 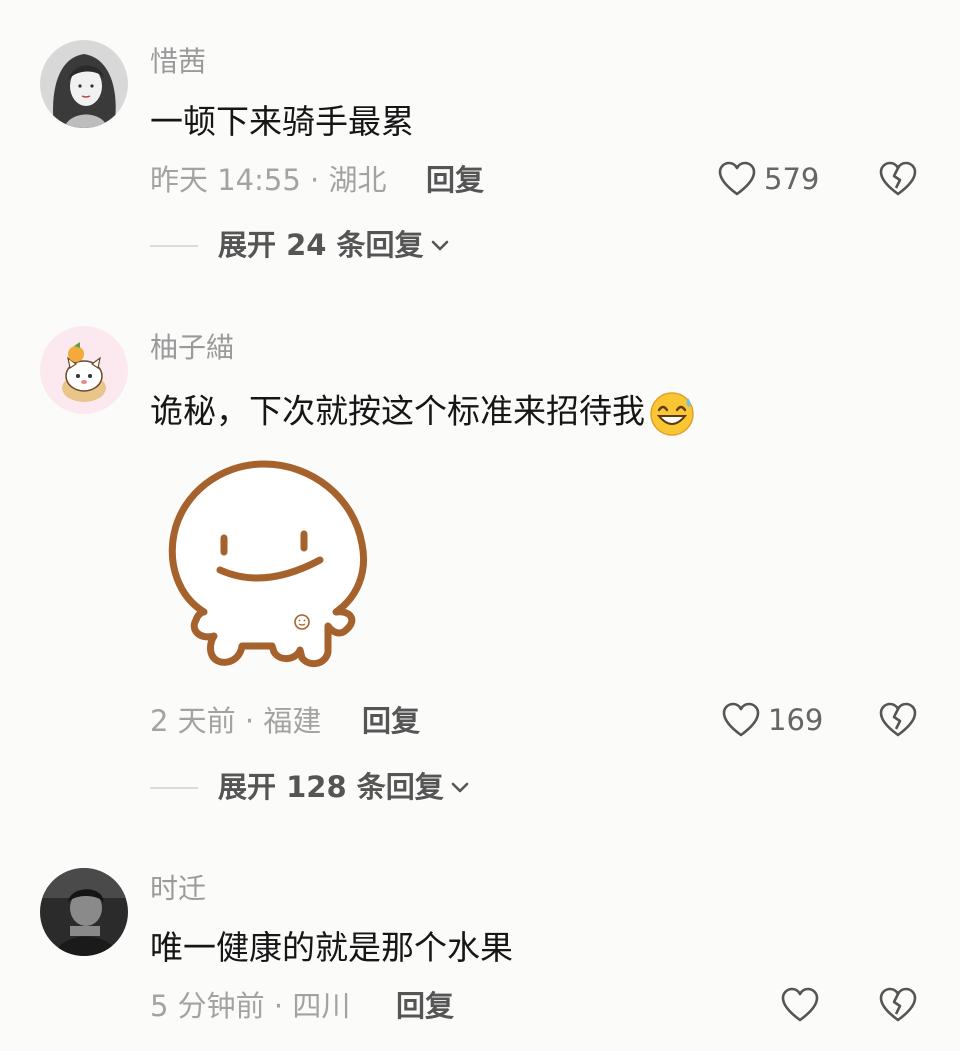 I want to click on expand-replies-label: 展开 128 条回复, so click(x=331, y=787).